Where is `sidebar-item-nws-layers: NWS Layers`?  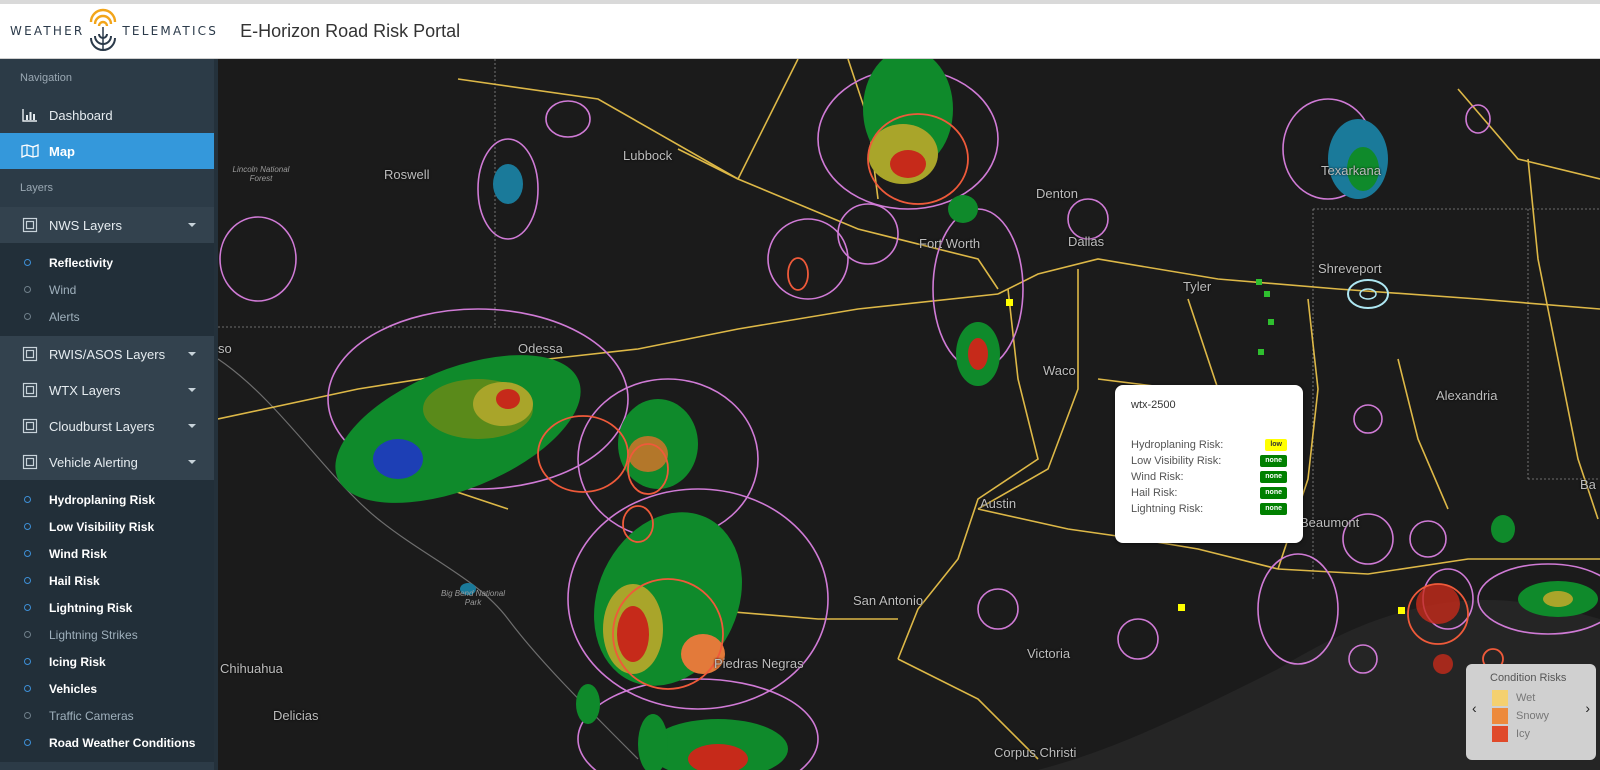 sidebar-item-nws-layers: NWS Layers is located at coordinates (109, 225).